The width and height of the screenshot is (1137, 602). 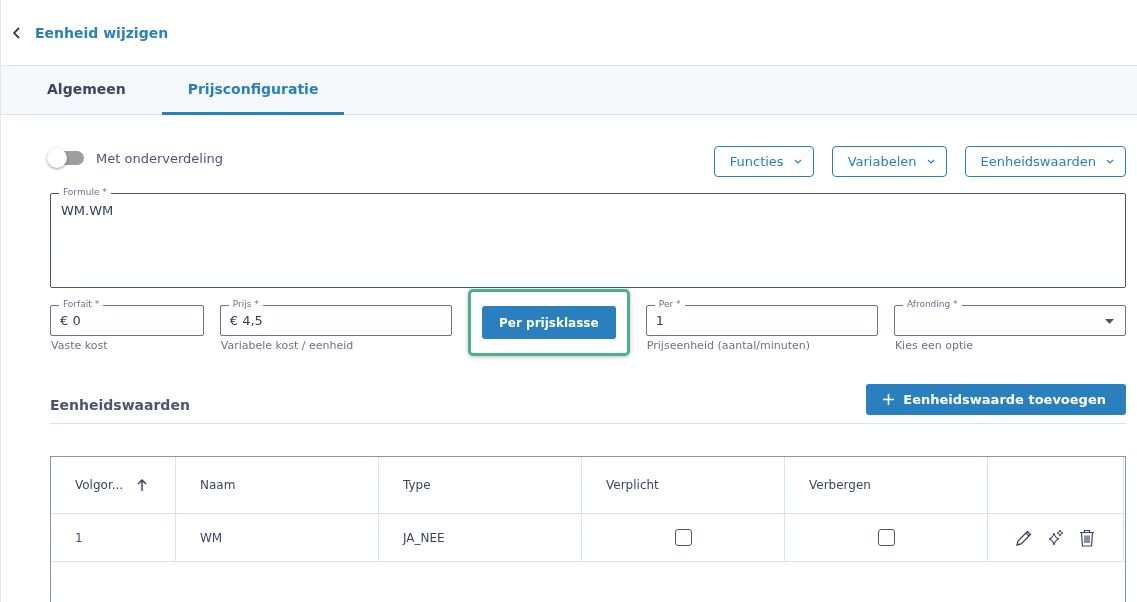 I want to click on back-icon, so click(x=17, y=32).